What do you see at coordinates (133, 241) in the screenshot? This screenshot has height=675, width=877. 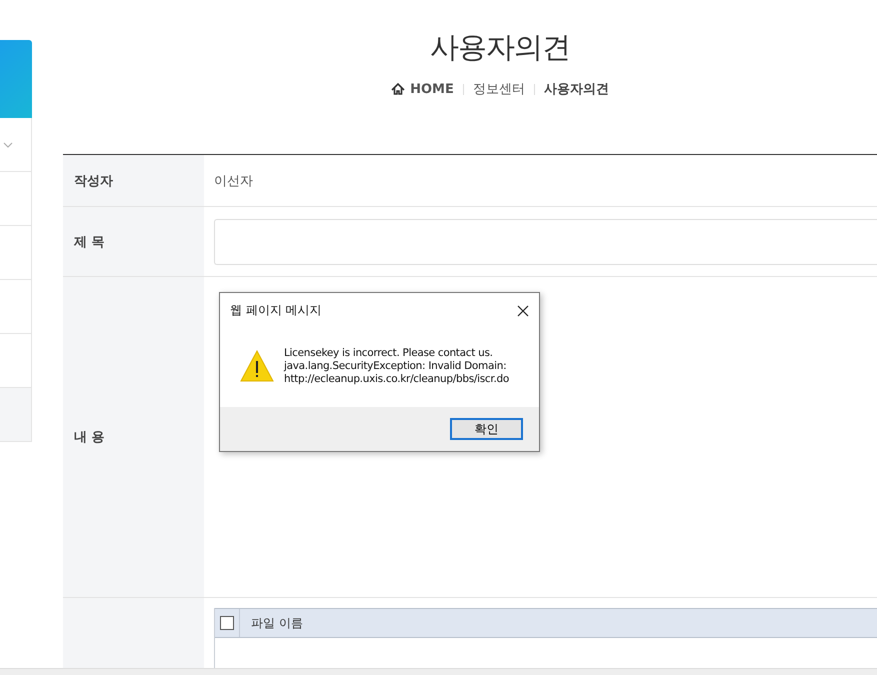 I see `field-label: 제 목` at bounding box center [133, 241].